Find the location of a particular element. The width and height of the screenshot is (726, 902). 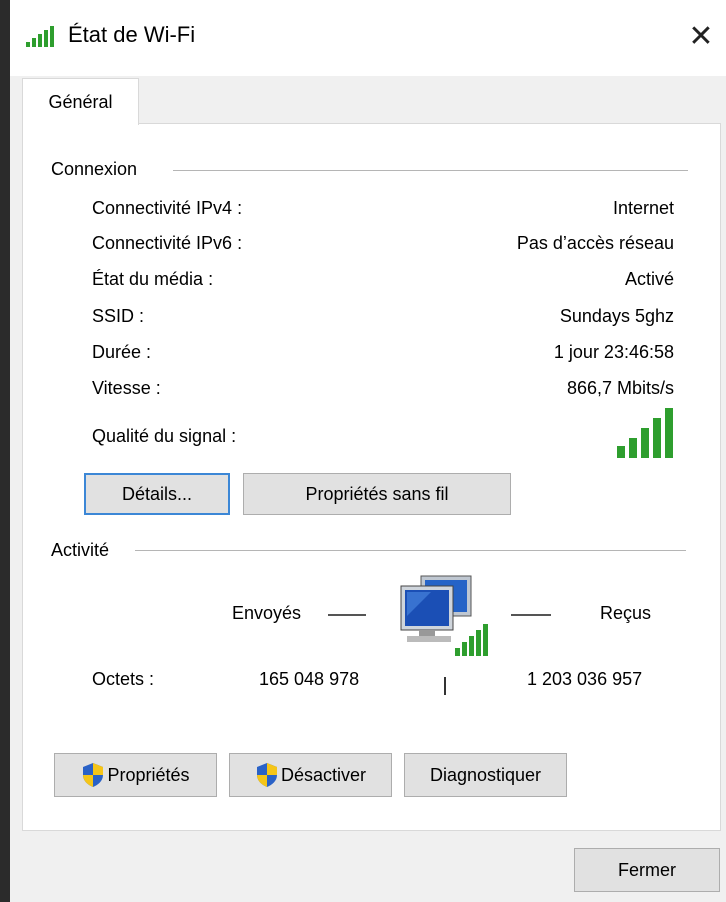

wifi-signal-icon is located at coordinates (40, 36).